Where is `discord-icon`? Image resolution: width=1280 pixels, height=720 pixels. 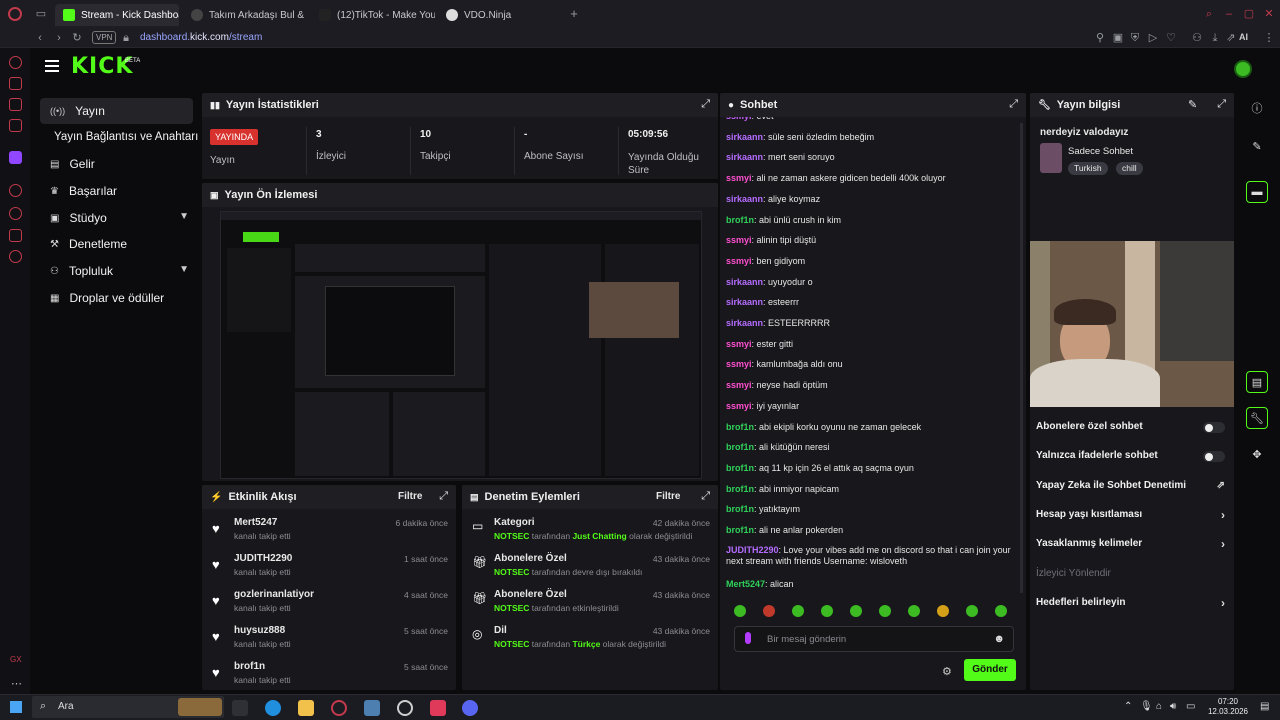
discord-icon is located at coordinates (470, 708).